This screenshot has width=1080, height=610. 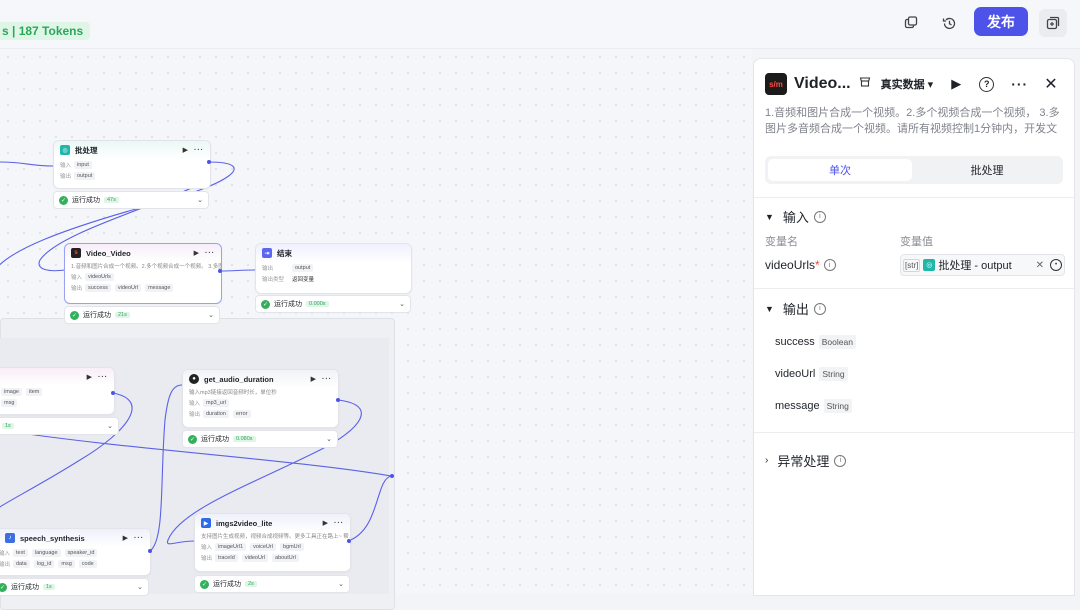 What do you see at coordinates (840, 170) in the screenshot?
I see `tab-single: 单次` at bounding box center [840, 170].